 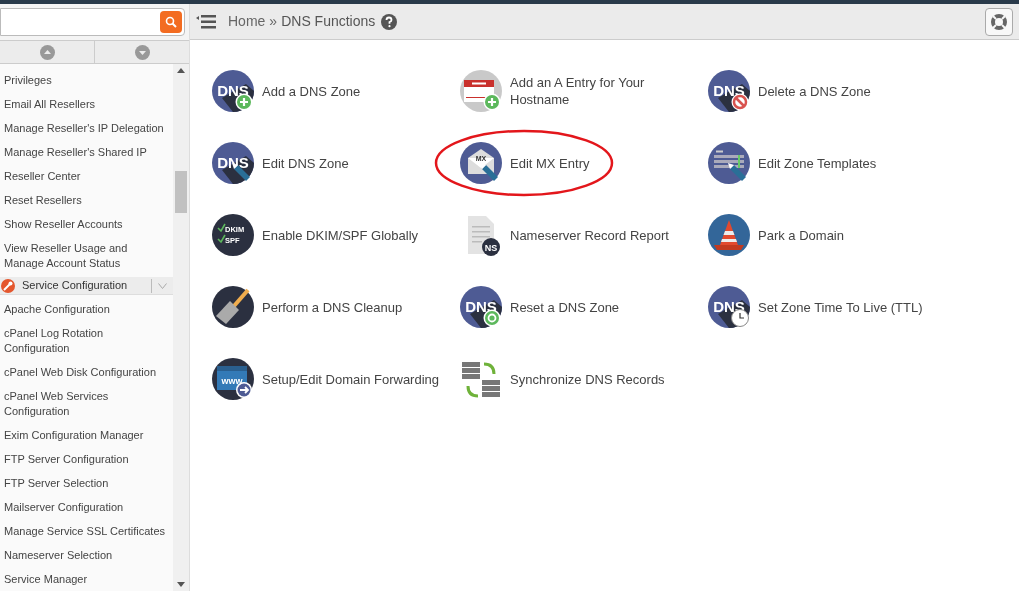 What do you see at coordinates (87, 176) in the screenshot?
I see `sidebar-link: Reseller Center` at bounding box center [87, 176].